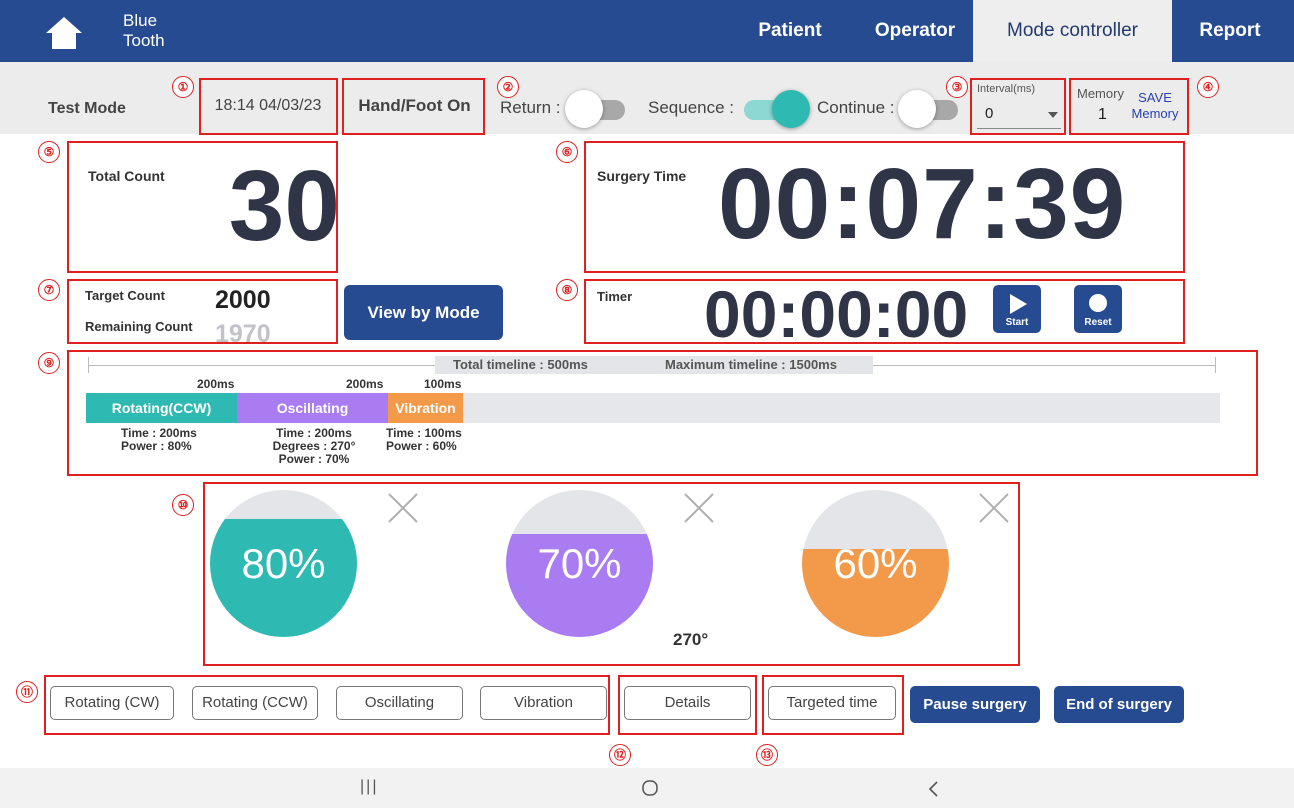  Describe the element at coordinates (934, 789) in the screenshot. I see `back-icon` at that location.